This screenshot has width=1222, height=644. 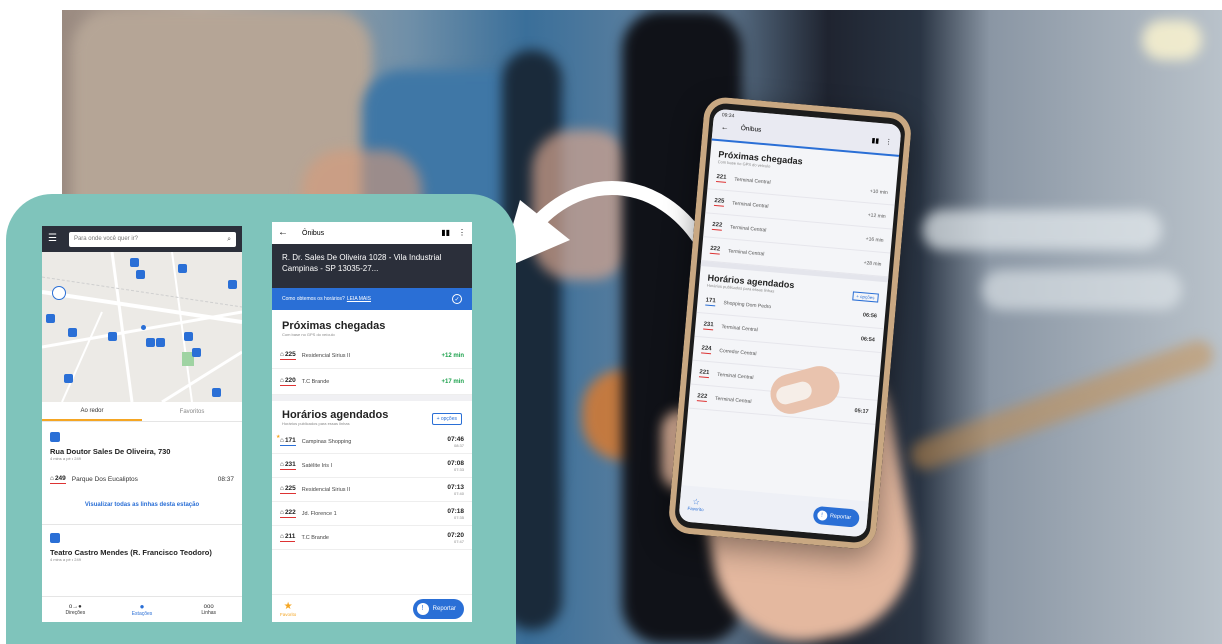 What do you see at coordinates (288, 537) in the screenshot?
I see `line-badge: ⌂ 211` at bounding box center [288, 537].